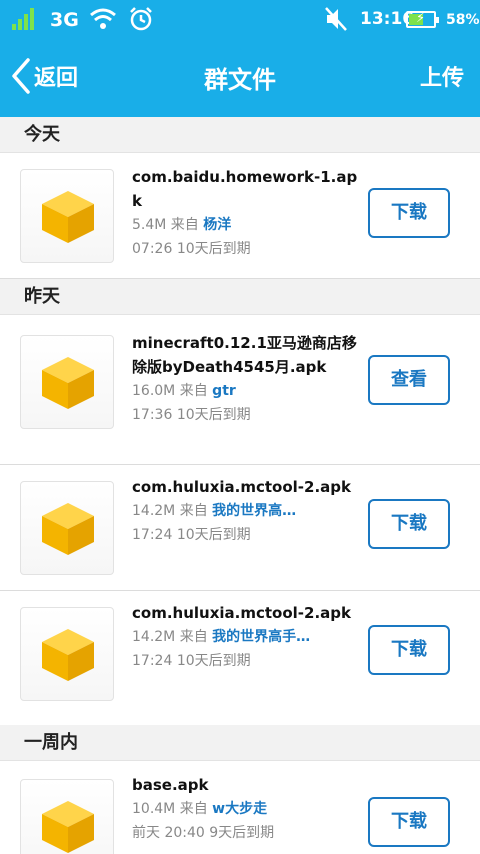 The width and height of the screenshot is (480, 854). I want to click on file-info: base.apk 10.4M 来自 w大步走 前天 20:40 9天后到期, so click(246, 809).